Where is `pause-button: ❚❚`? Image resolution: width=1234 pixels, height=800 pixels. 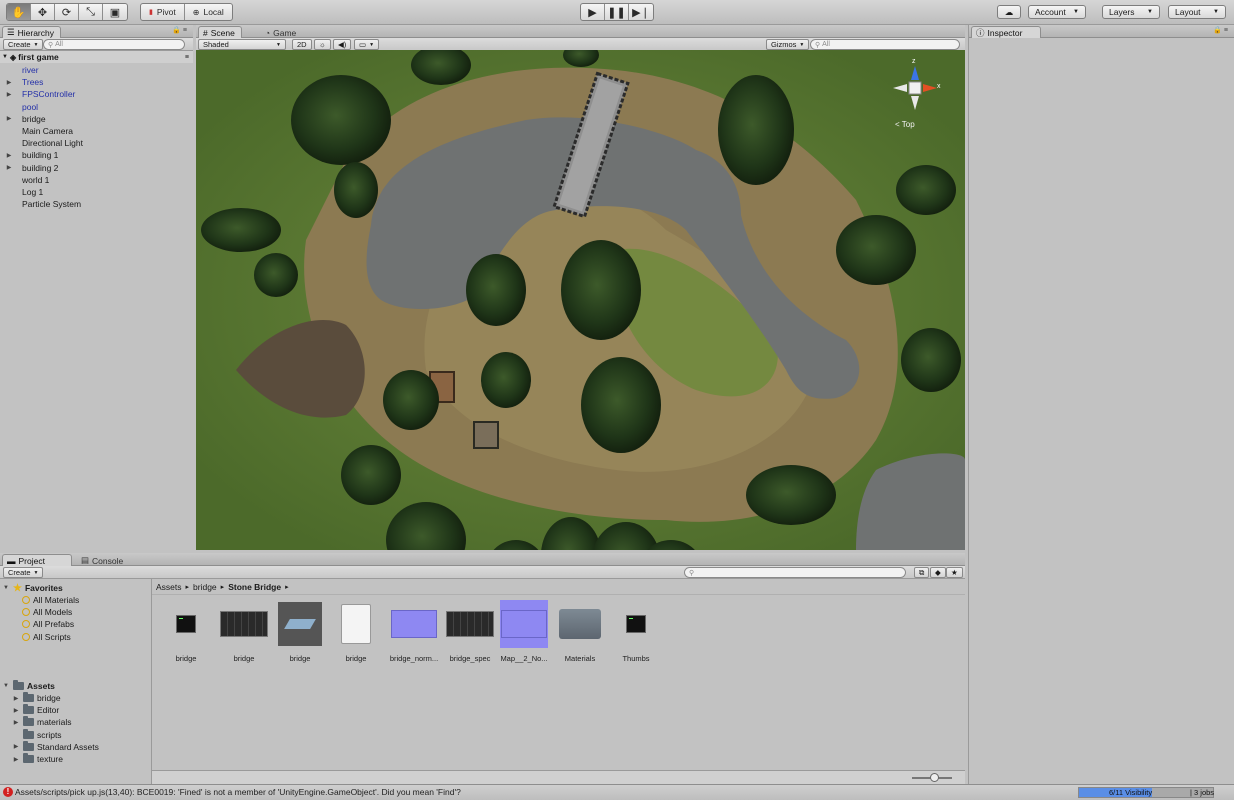 pause-button: ❚❚ is located at coordinates (617, 12).